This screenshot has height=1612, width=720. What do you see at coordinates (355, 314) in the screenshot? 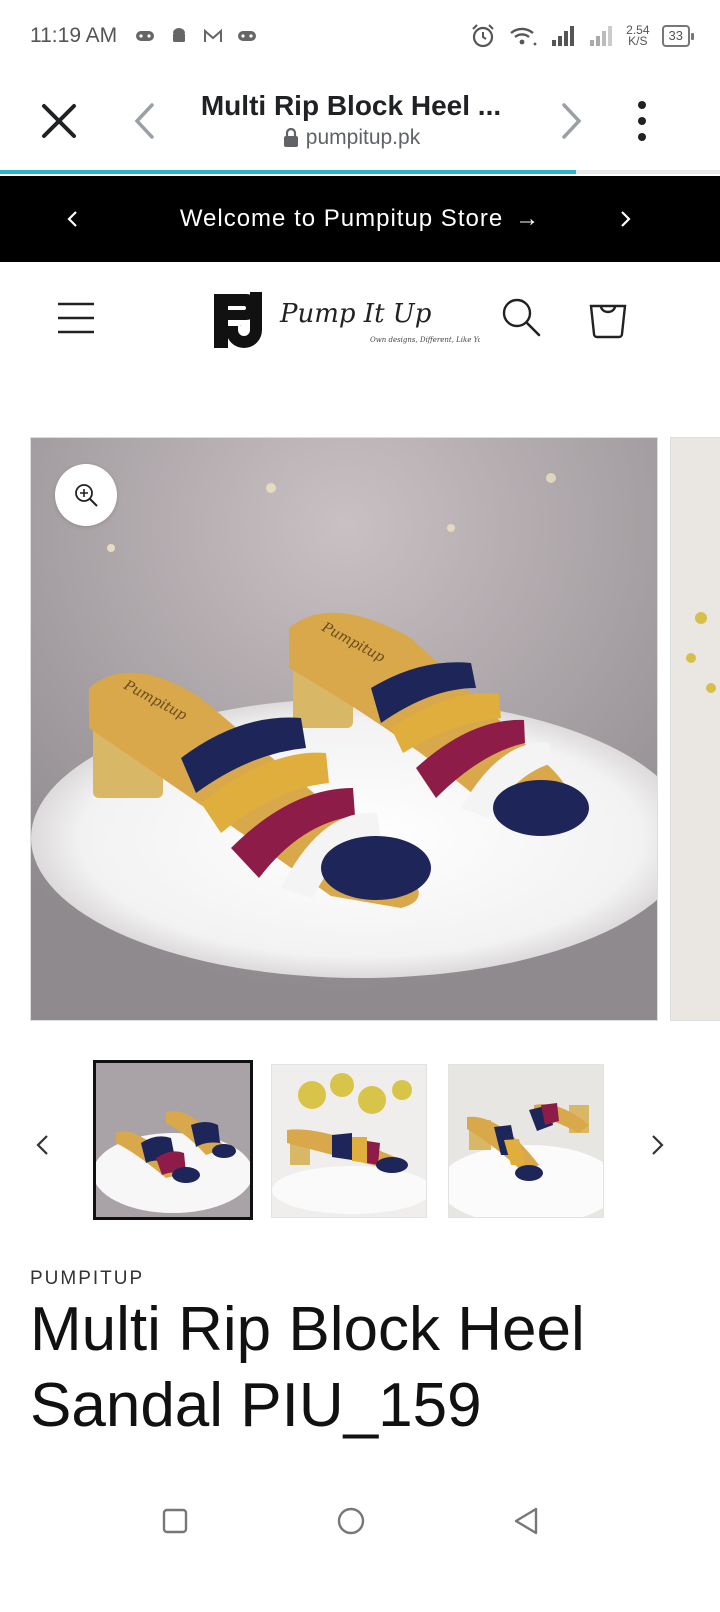
I see `brand-script-text: Pump It Up` at bounding box center [355, 314].